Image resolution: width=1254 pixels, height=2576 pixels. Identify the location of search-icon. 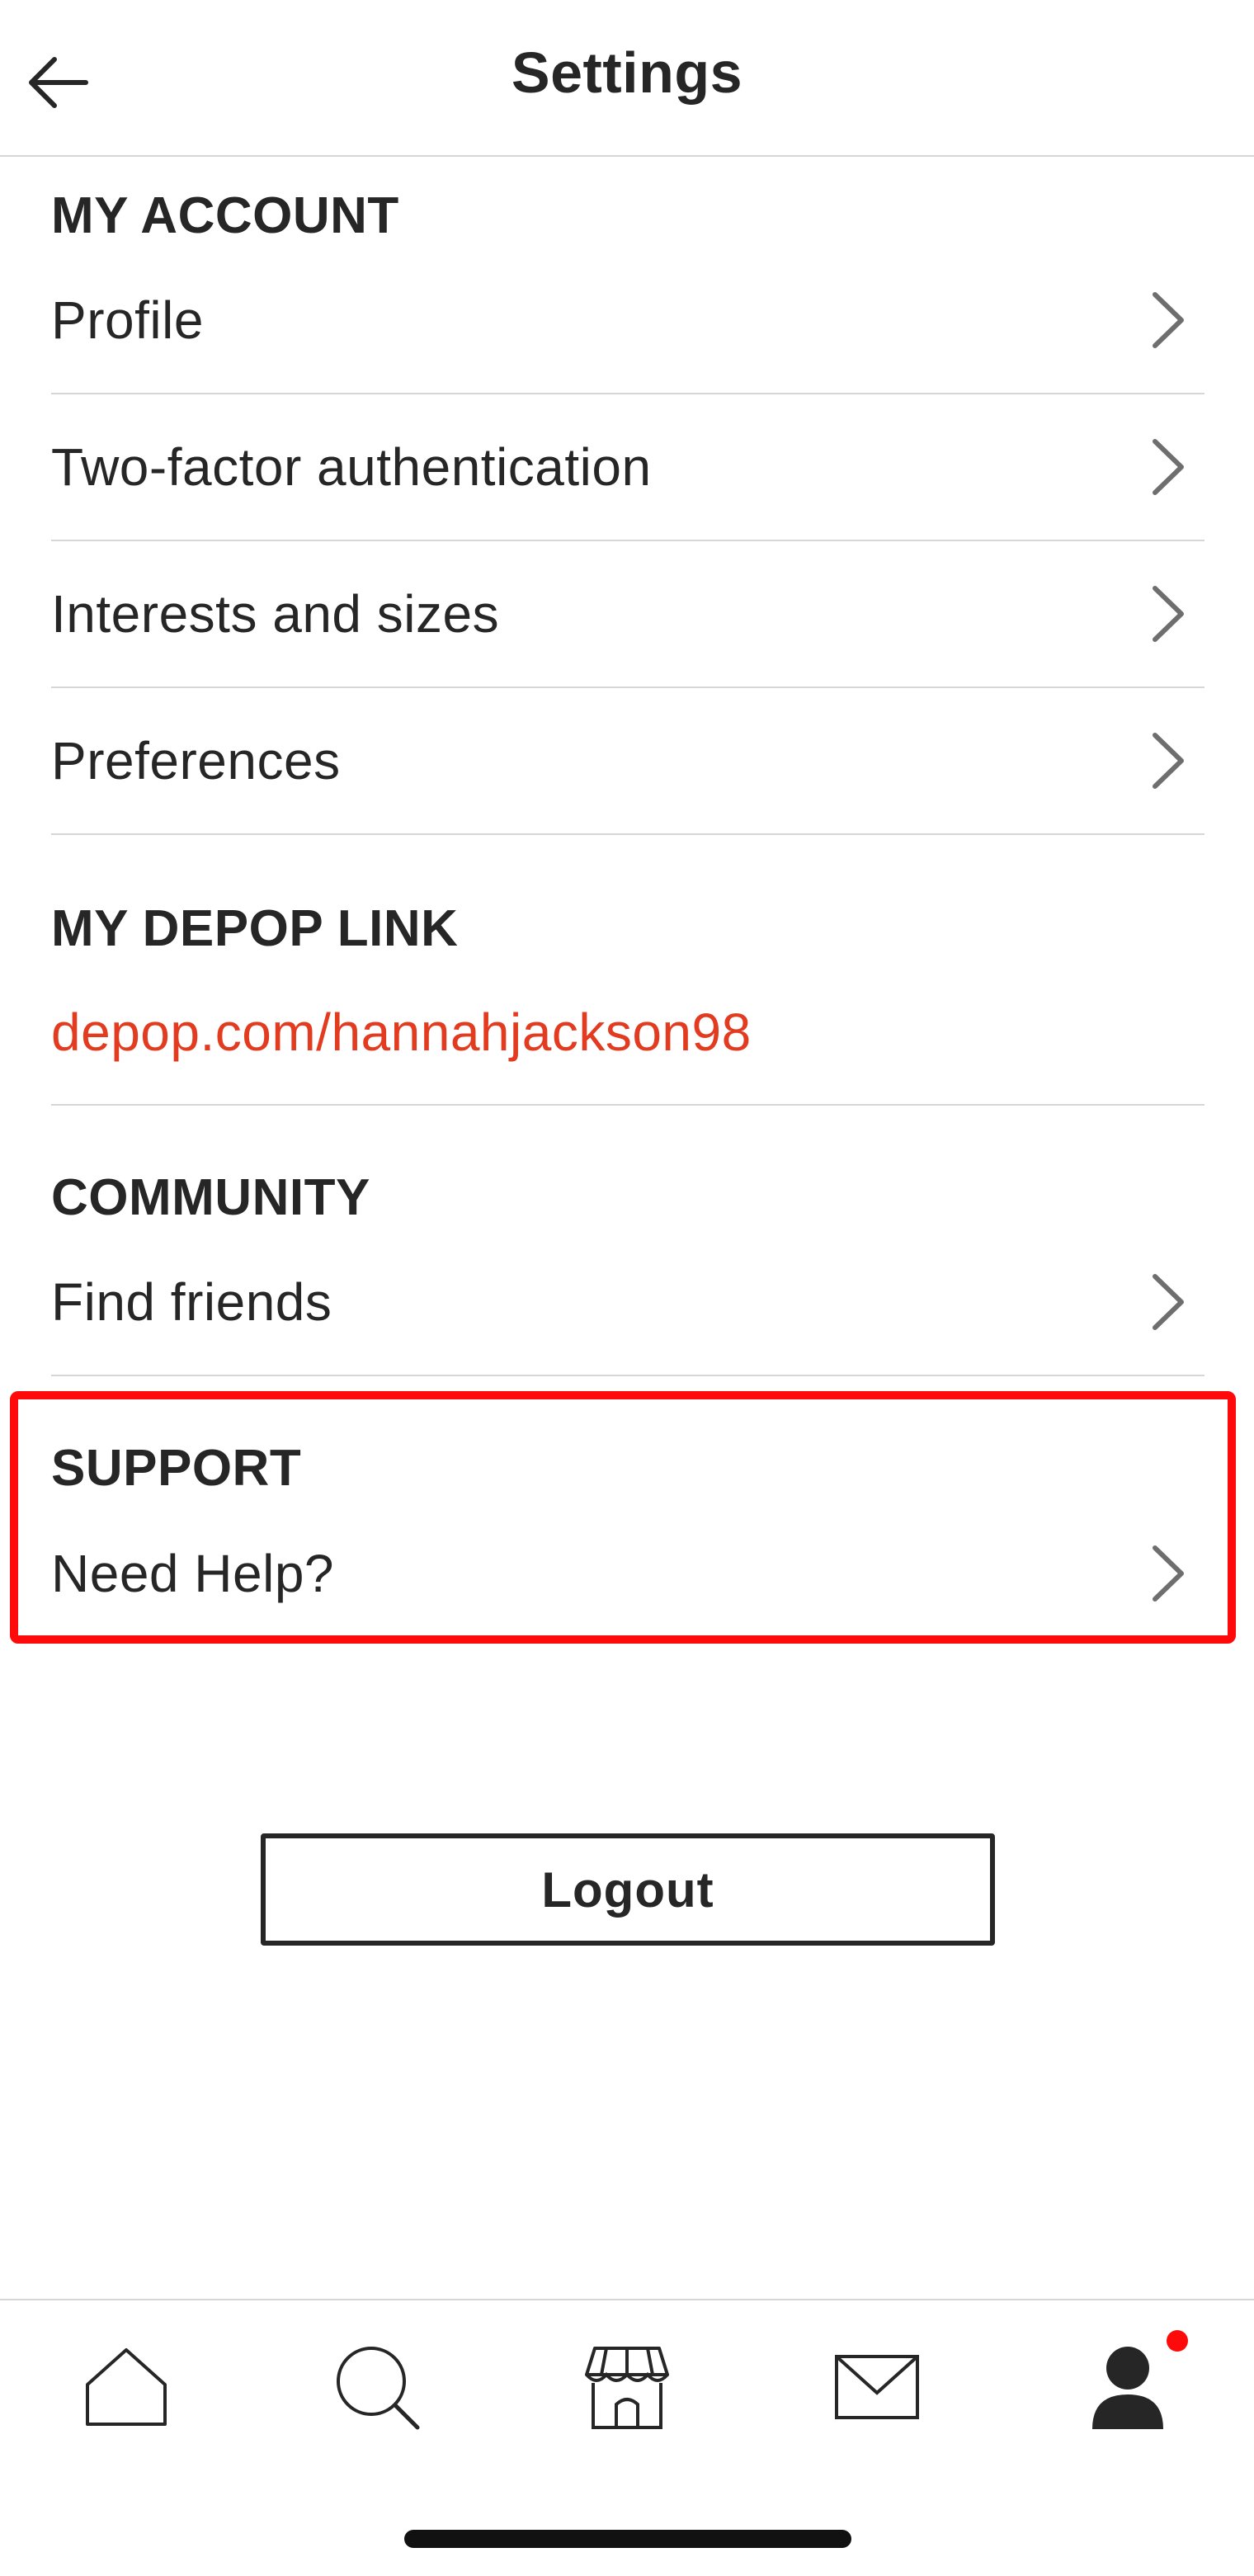
(378, 2388).